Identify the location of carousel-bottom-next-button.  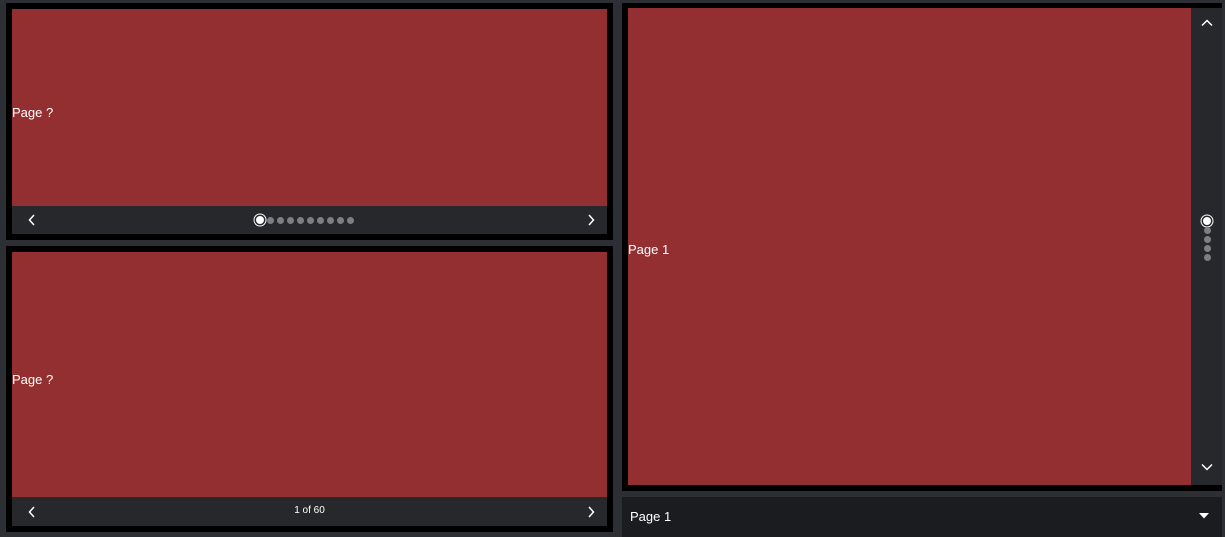
(591, 511).